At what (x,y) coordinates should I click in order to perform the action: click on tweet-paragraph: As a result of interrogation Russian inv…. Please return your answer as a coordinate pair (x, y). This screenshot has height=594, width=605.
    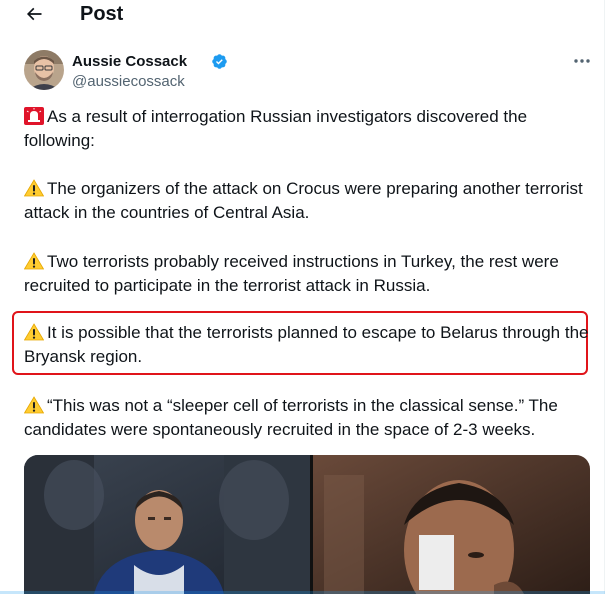
    Looking at the image, I should click on (276, 128).